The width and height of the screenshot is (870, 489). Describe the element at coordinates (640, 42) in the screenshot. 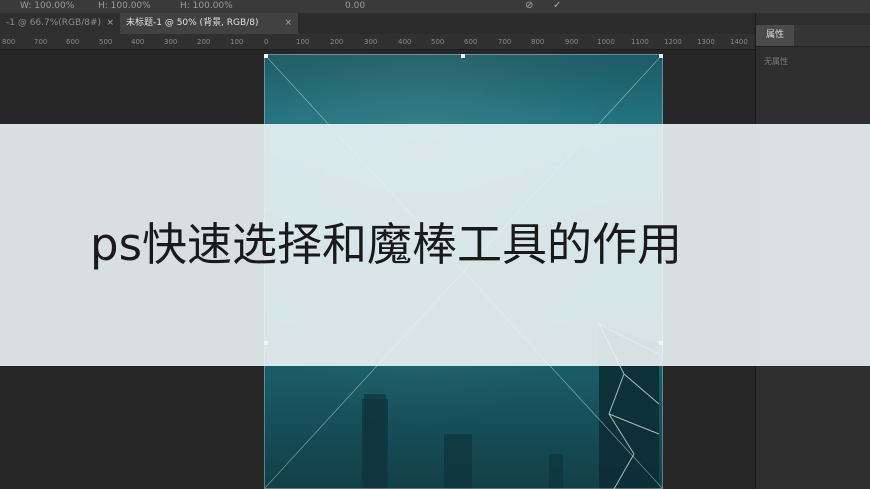

I see `ruler-tick: 1100` at that location.